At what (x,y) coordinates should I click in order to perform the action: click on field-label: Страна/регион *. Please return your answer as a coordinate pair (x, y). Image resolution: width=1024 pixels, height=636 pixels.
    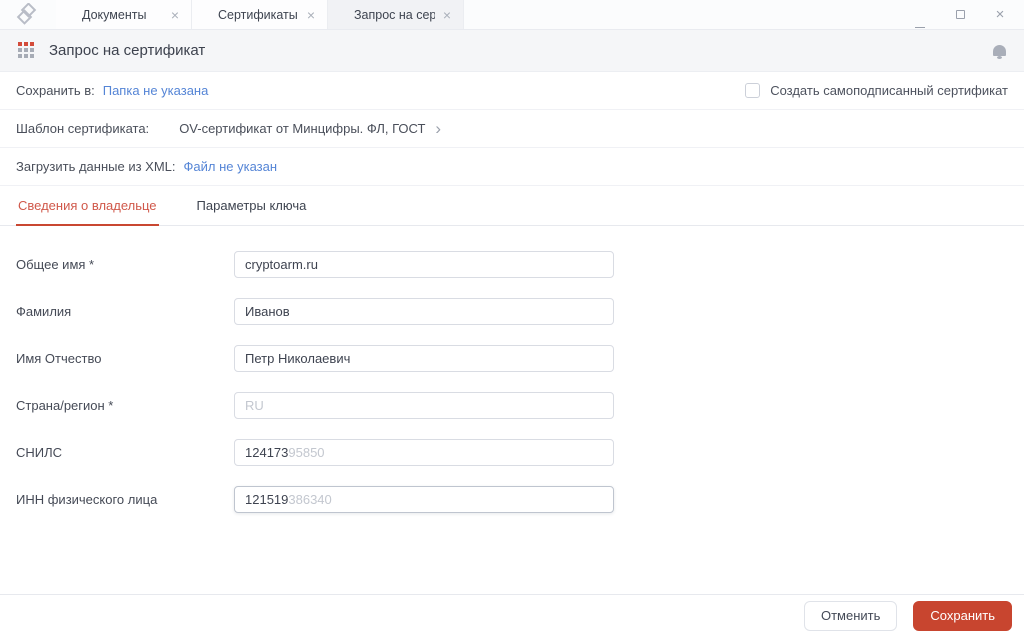
    Looking at the image, I should click on (65, 405).